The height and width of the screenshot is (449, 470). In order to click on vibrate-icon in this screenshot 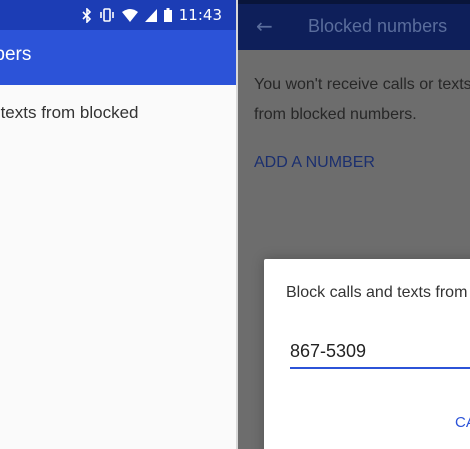, I will do `click(107, 15)`.